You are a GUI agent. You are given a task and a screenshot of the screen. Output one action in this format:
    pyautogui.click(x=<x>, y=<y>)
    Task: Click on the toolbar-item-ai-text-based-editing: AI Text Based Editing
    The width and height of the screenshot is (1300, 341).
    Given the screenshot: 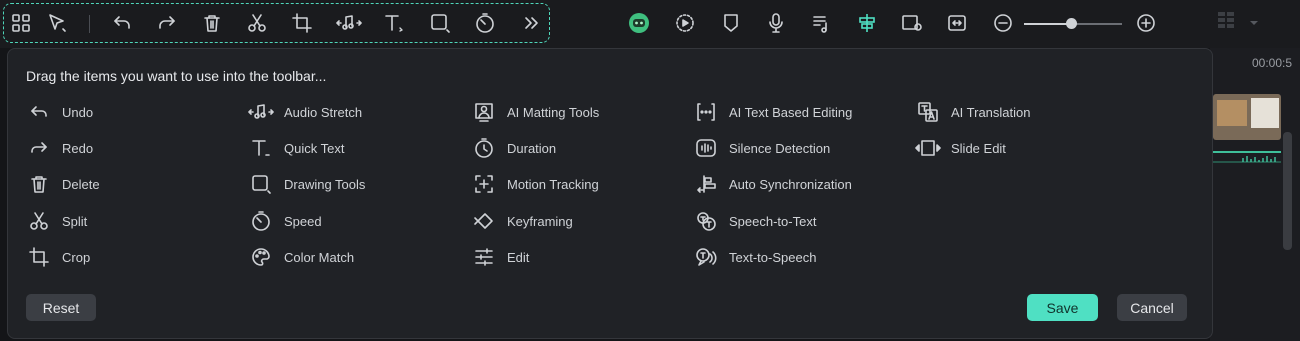 What is the action you would take?
    pyautogui.click(x=772, y=112)
    